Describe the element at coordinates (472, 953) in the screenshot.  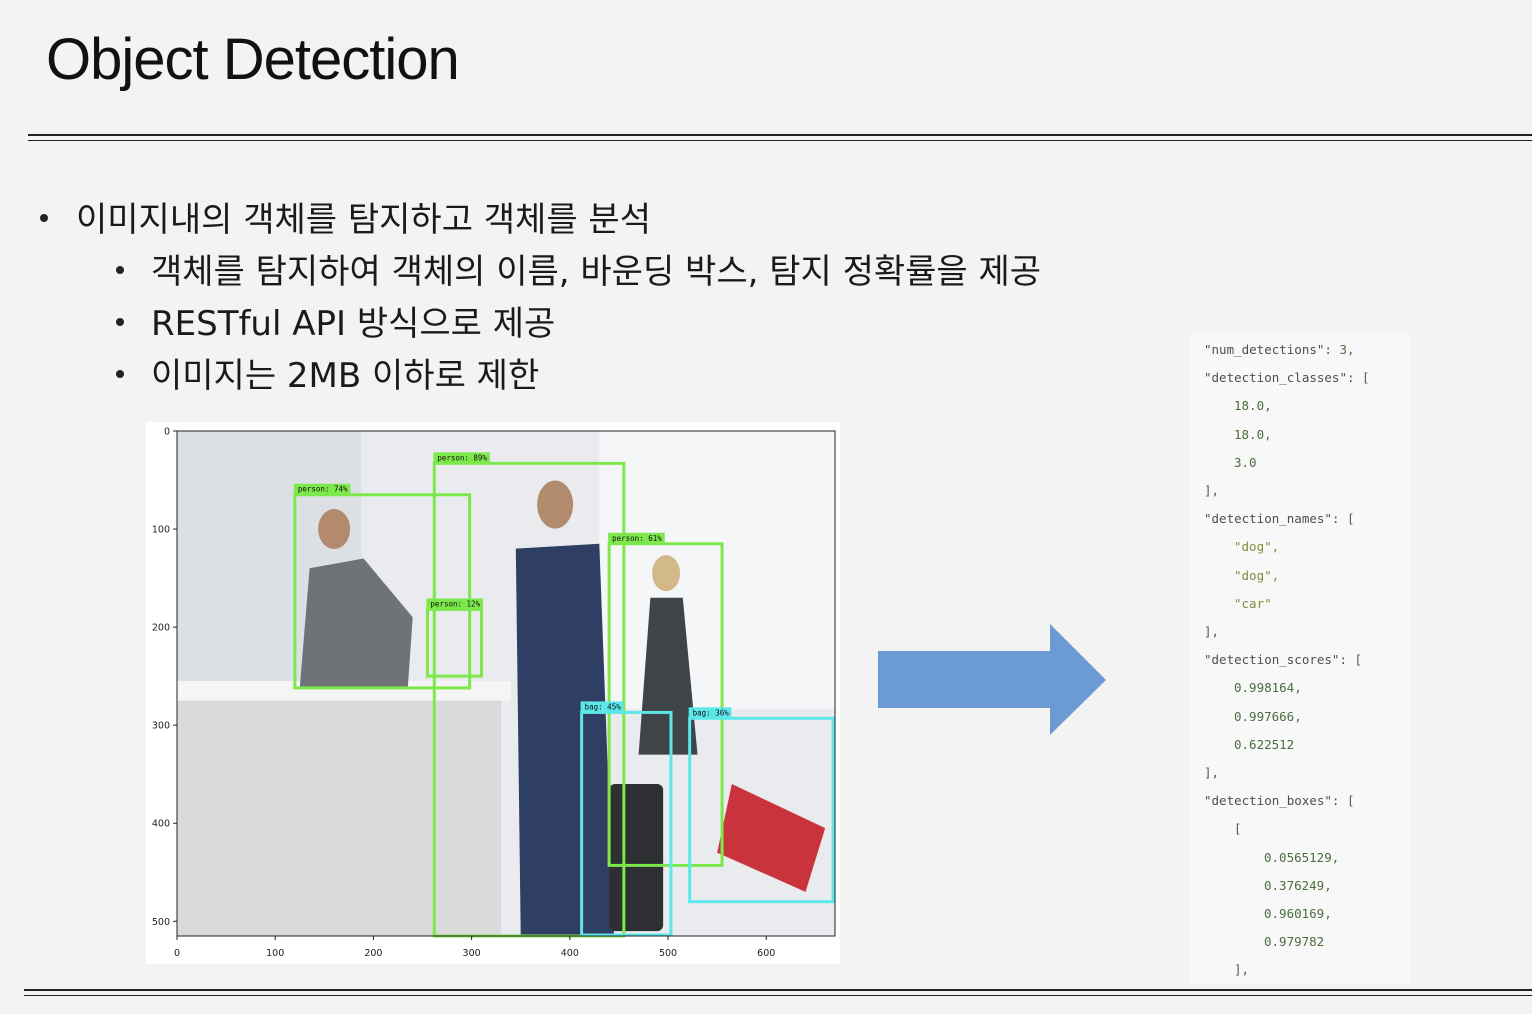
I see `x-tick-label: 300` at that location.